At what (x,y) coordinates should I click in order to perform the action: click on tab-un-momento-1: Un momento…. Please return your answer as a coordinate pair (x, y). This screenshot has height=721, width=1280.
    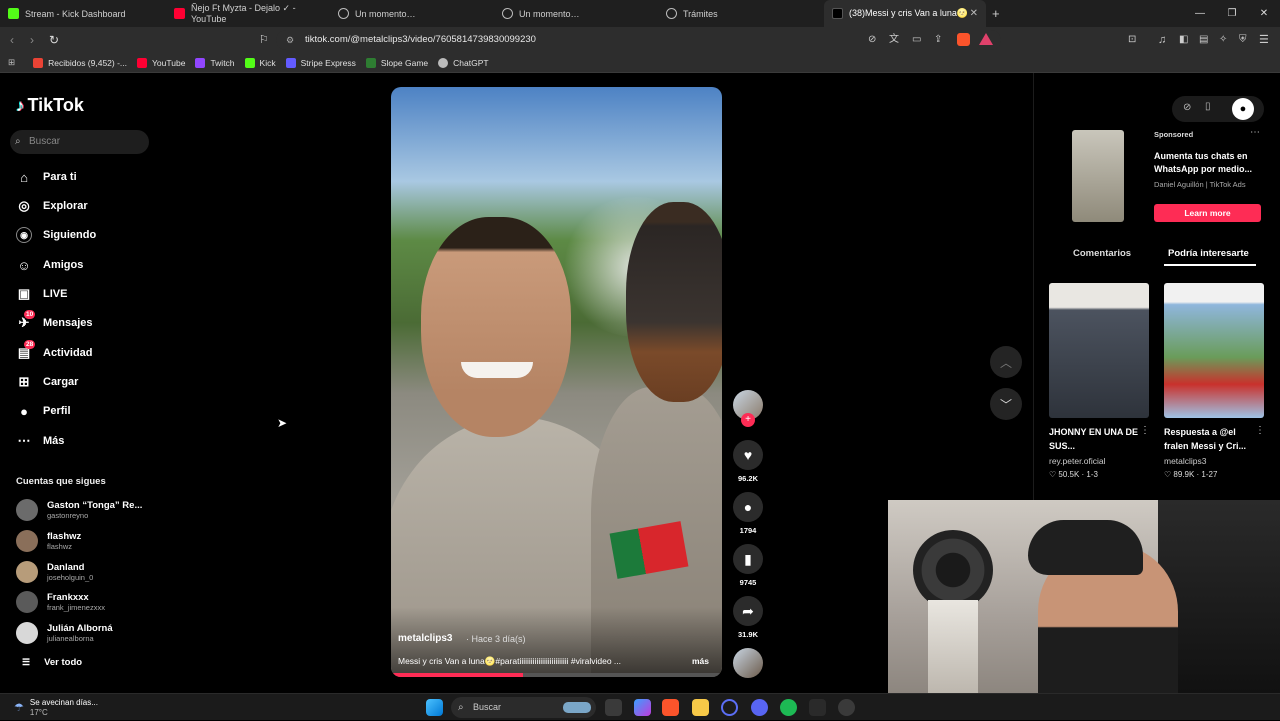
    Looking at the image, I should click on (412, 13).